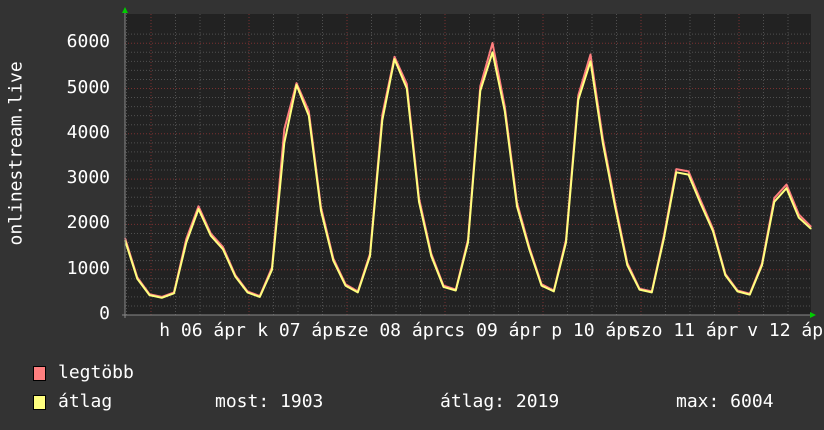 The width and height of the screenshot is (824, 430). I want to click on y-tick-label: 5000, so click(88, 87).